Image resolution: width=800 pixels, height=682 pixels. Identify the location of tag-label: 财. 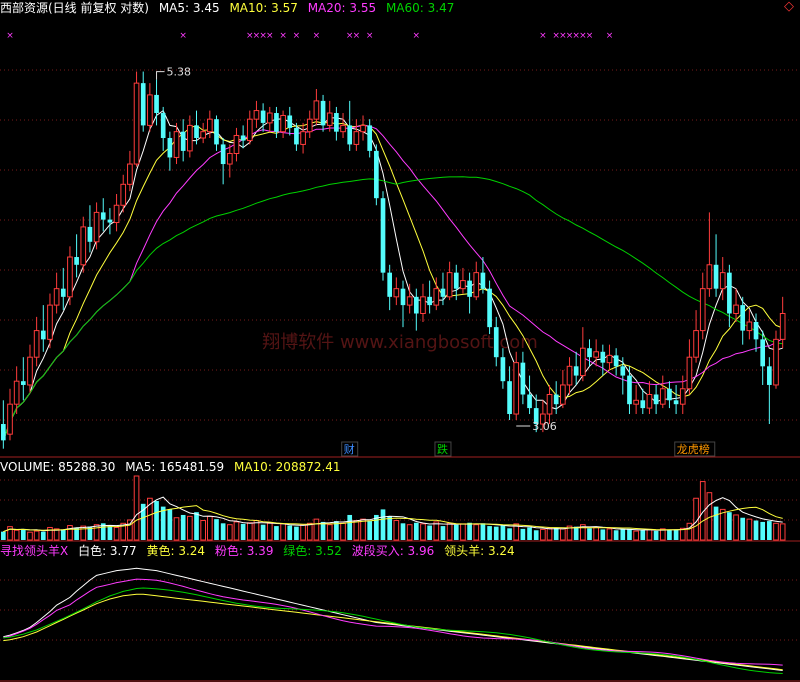
(349, 449).